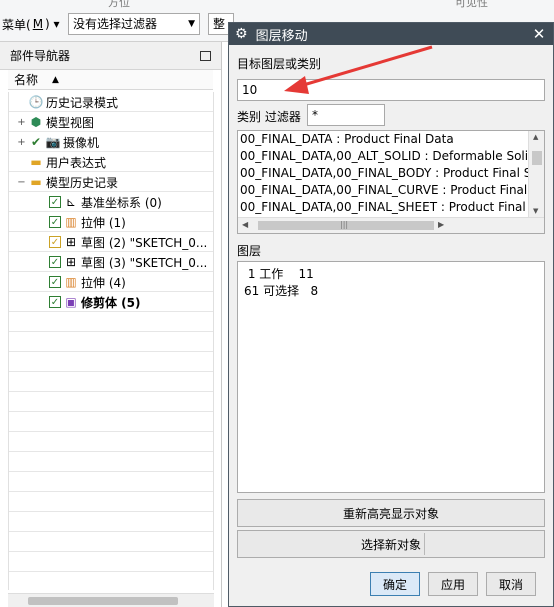 The image size is (554, 607). Describe the element at coordinates (346, 115) in the screenshot. I see `category-filter-input: *` at that location.